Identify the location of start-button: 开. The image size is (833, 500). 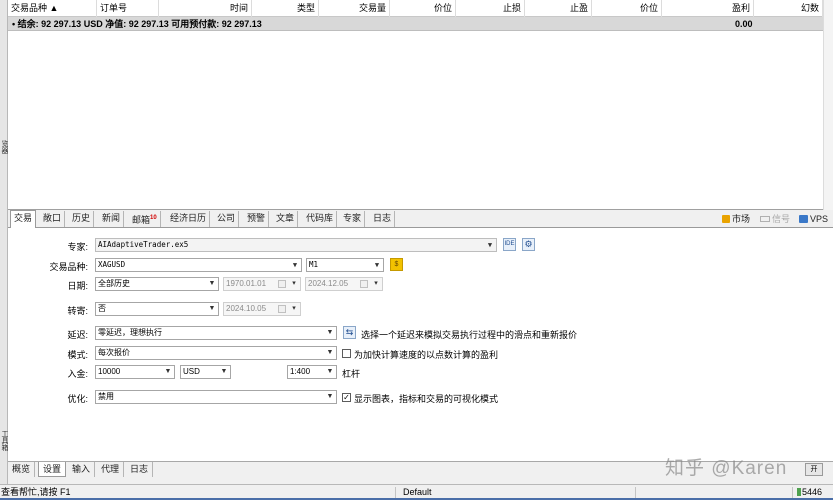
(814, 469).